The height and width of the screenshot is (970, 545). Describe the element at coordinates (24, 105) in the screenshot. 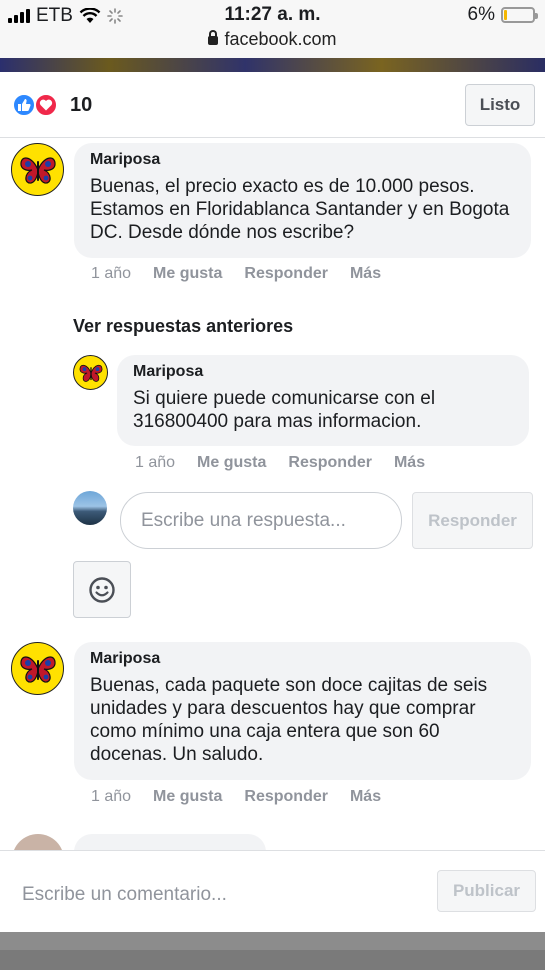

I see `like-icon` at that location.